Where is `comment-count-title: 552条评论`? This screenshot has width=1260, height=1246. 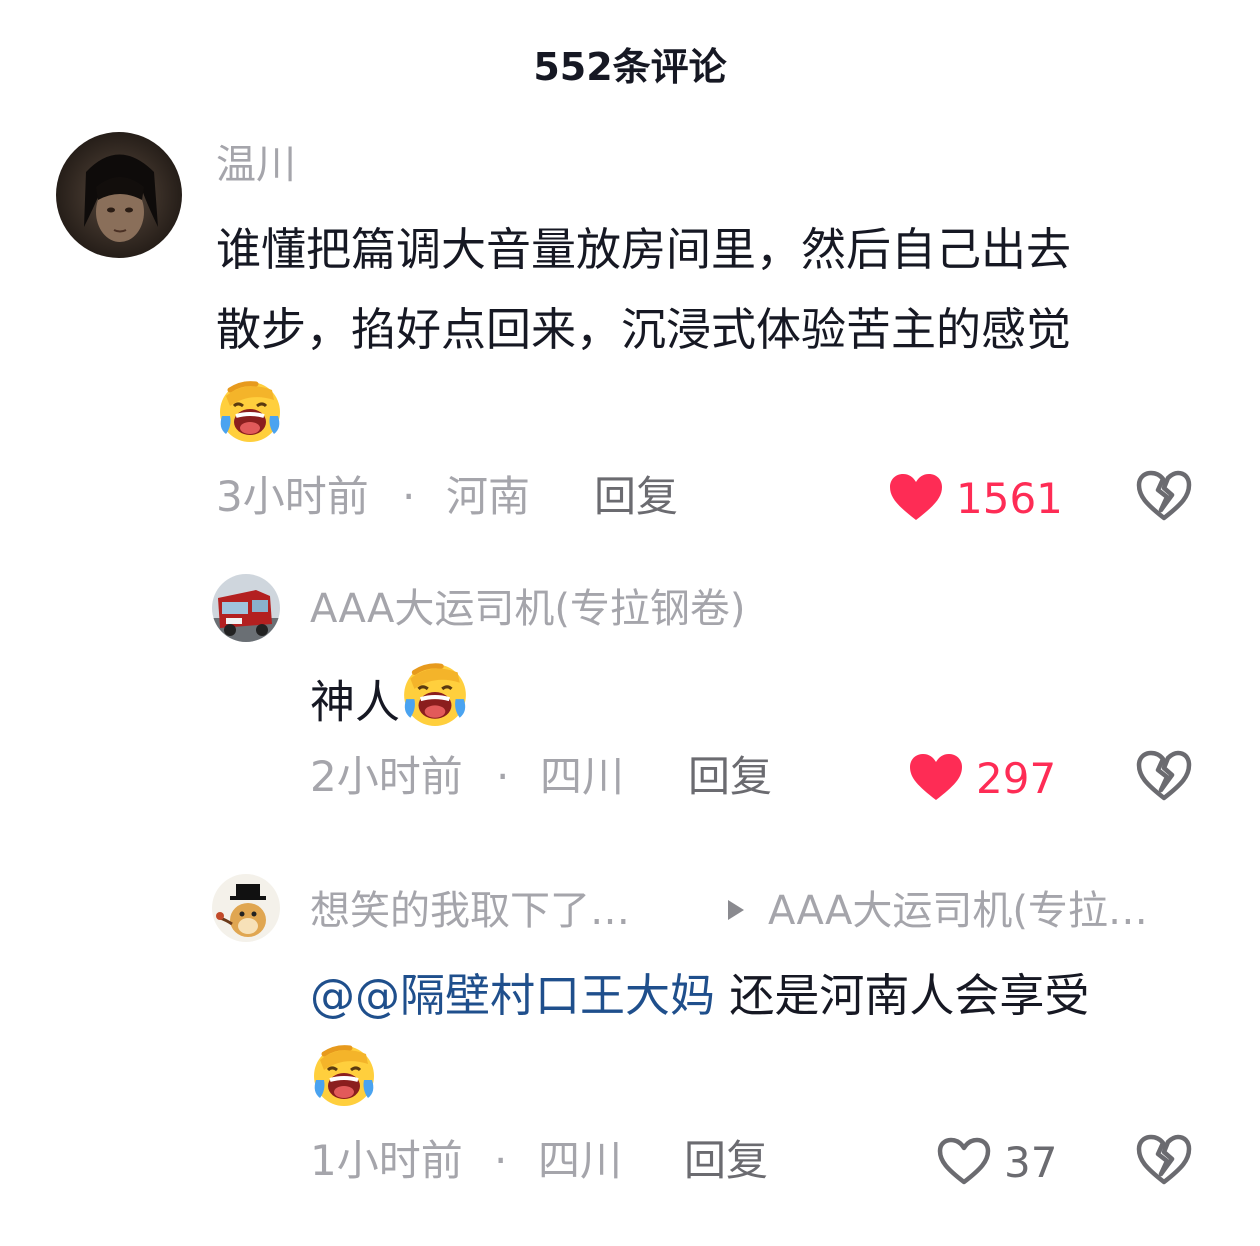 comment-count-title: 552条评论 is located at coordinates (630, 67).